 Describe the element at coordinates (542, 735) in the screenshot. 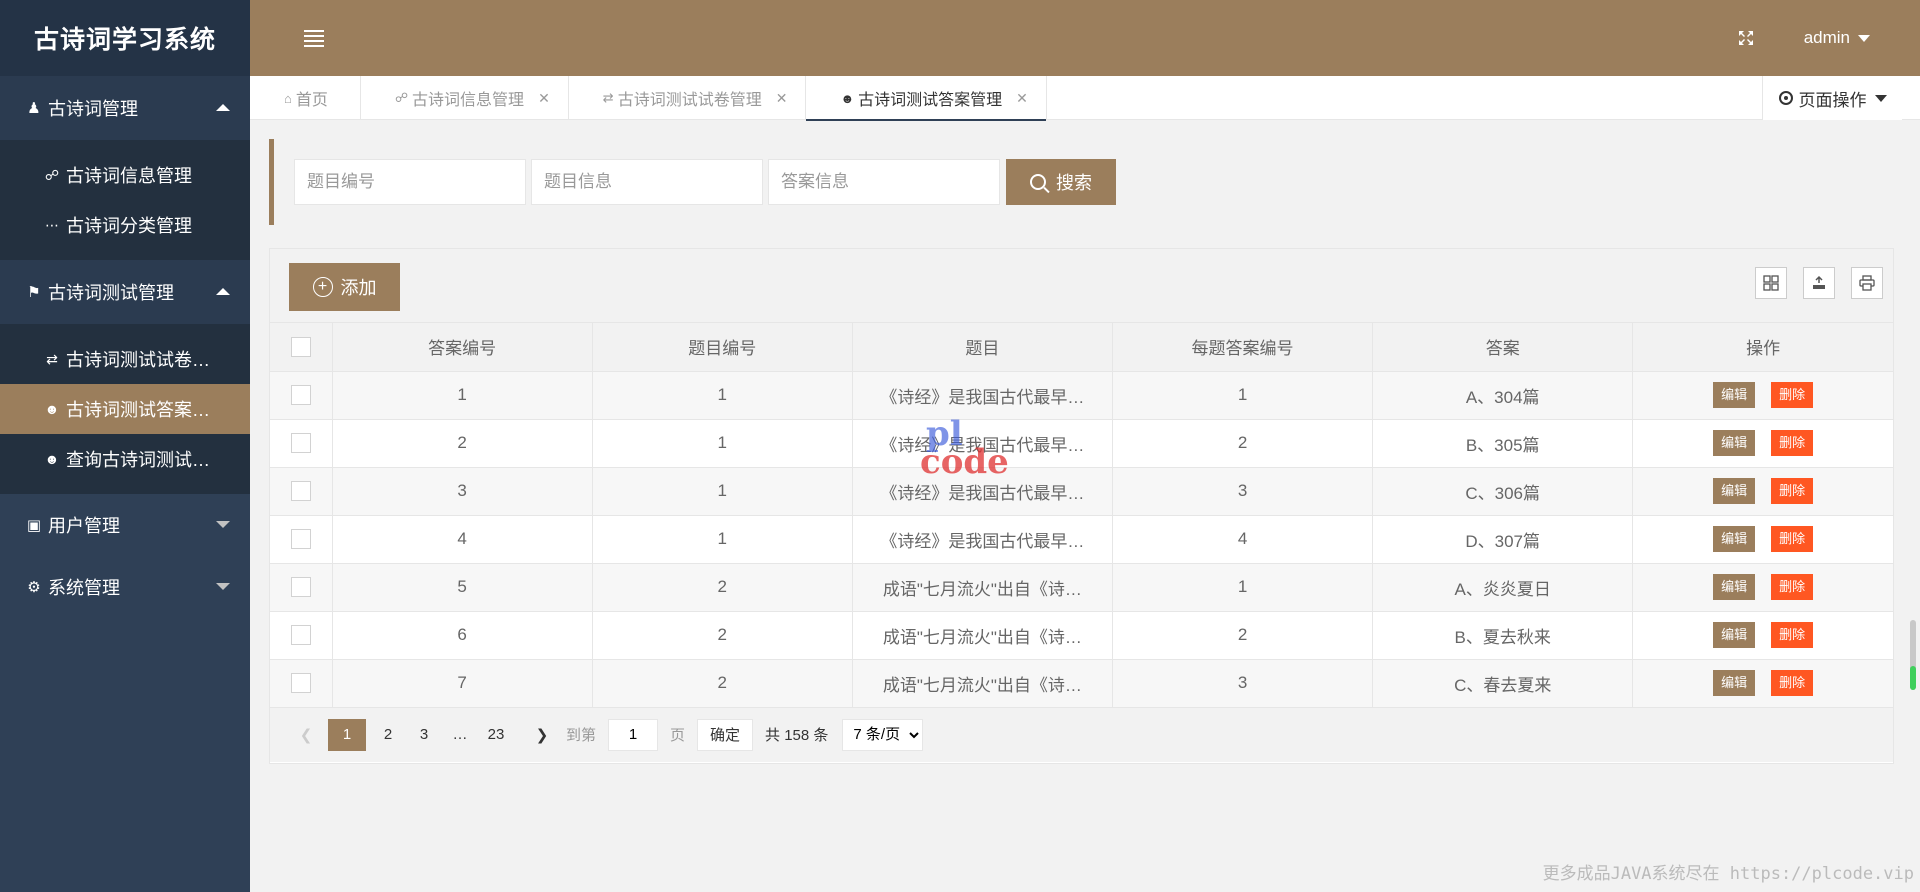

I see `next-page-icon: ❯` at that location.